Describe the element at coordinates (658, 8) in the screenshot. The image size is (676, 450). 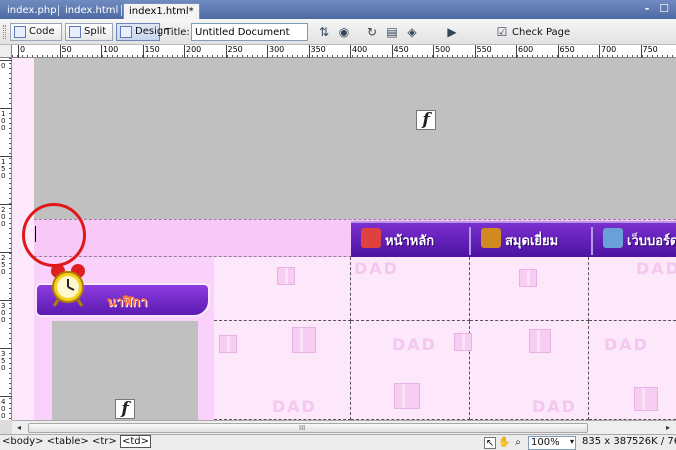
I see `window-controls: - ☐` at that location.